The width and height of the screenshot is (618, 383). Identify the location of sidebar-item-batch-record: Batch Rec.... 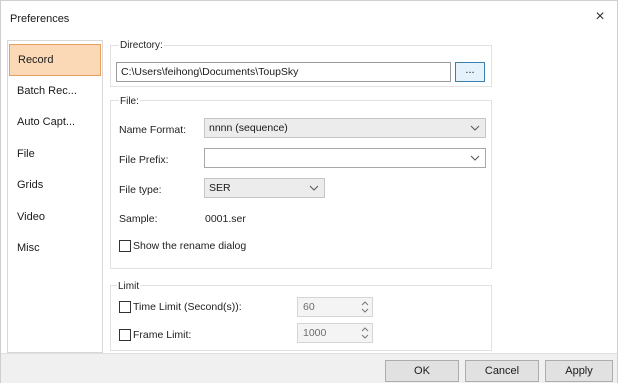
(55, 91).